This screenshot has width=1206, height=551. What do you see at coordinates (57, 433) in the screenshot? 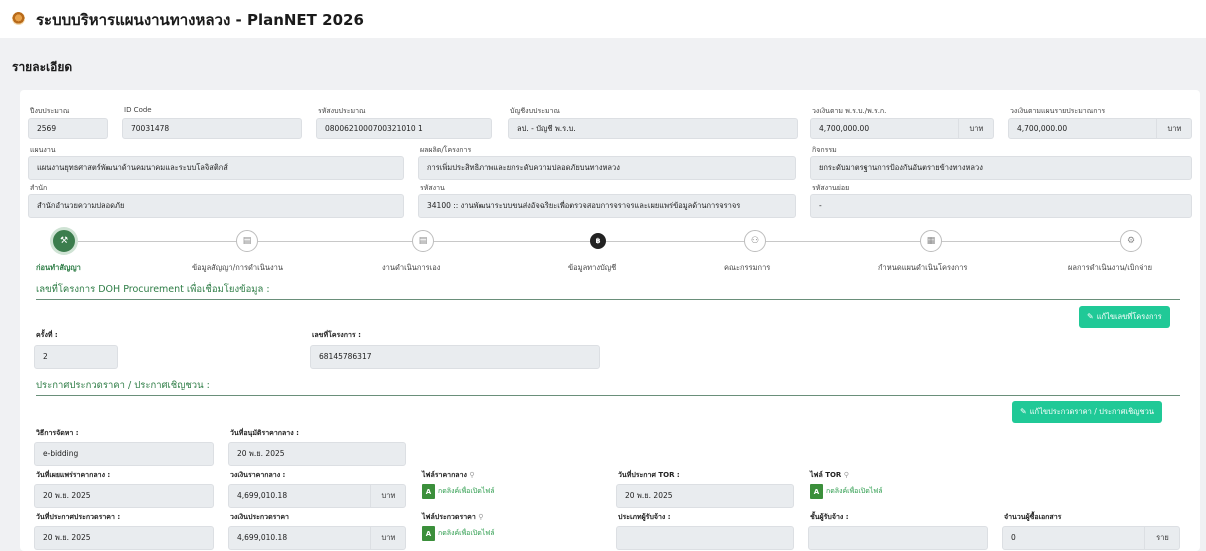
I see `method-label: วิธีการจัดหา :` at bounding box center [57, 433].